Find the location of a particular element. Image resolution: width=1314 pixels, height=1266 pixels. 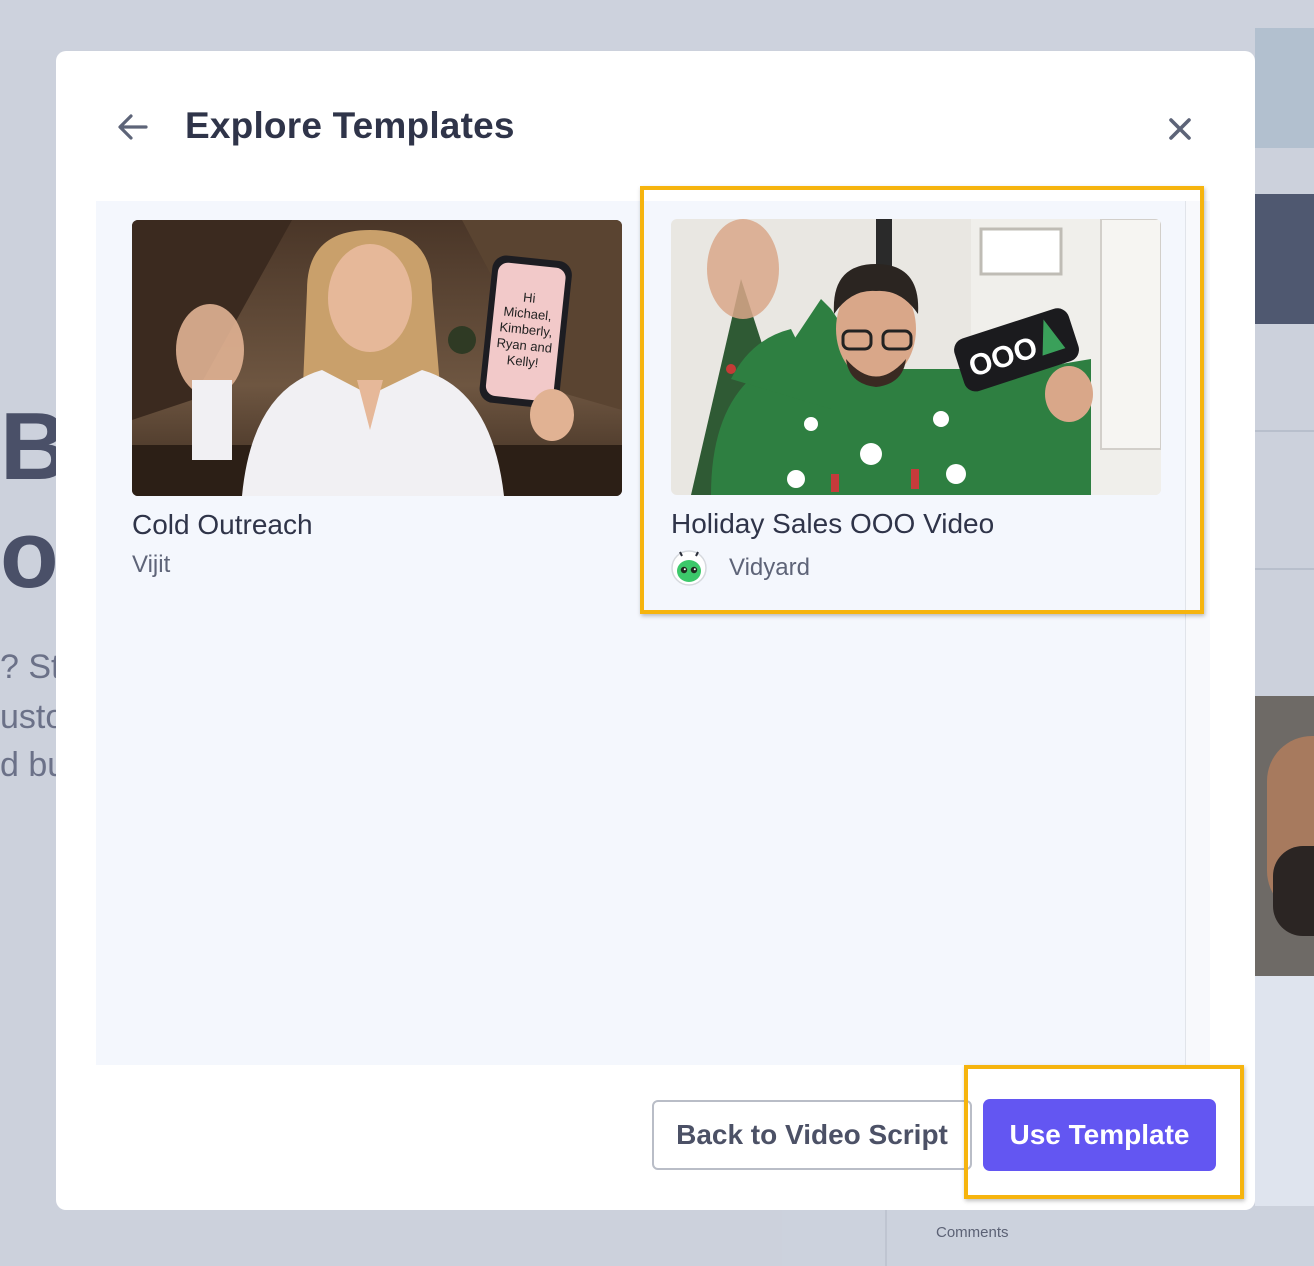

video-thumbnail-image: OOO is located at coordinates (916, 357).